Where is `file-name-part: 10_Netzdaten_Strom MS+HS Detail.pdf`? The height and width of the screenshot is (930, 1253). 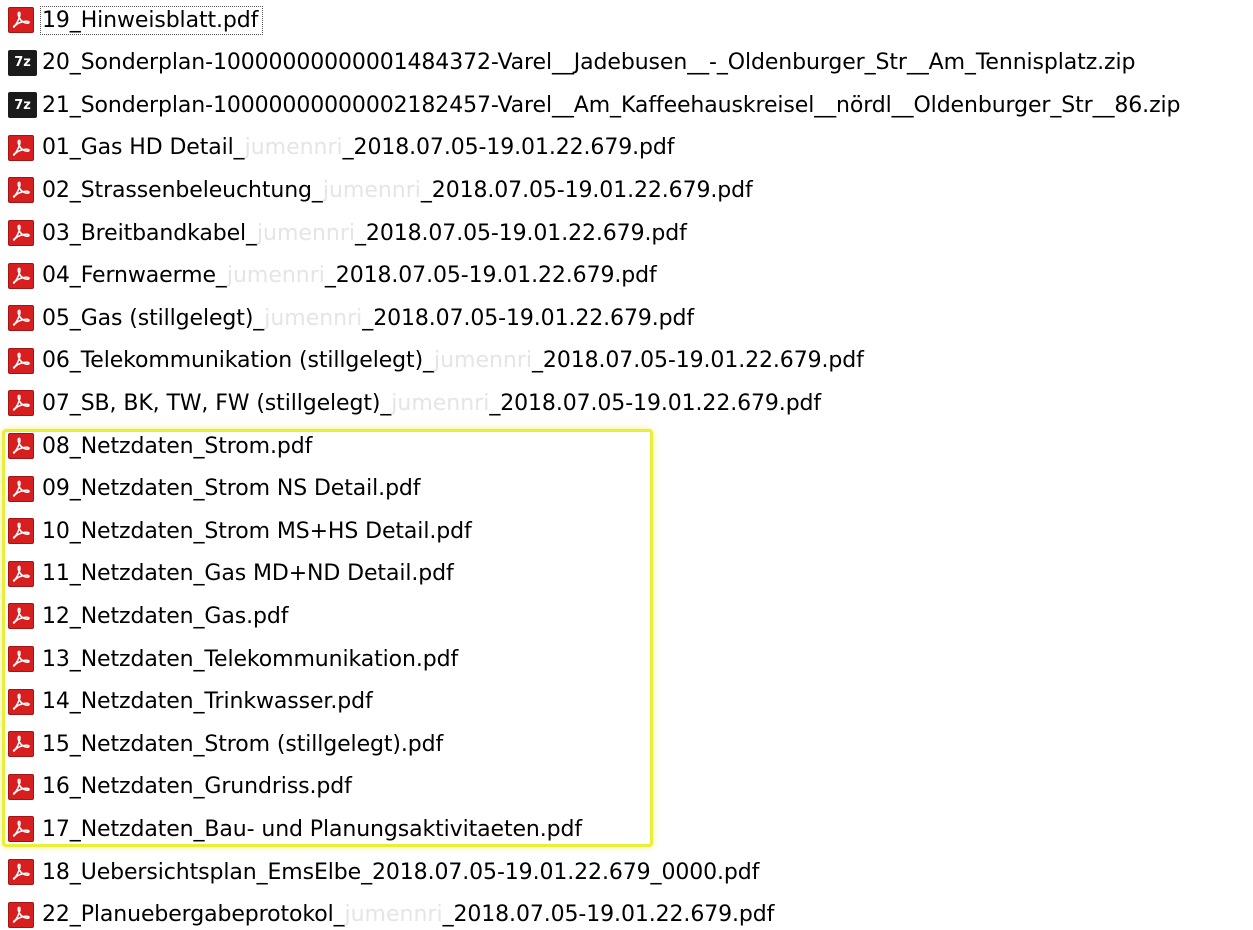
file-name-part: 10_Netzdaten_Strom MS+HS Detail.pdf is located at coordinates (257, 531).